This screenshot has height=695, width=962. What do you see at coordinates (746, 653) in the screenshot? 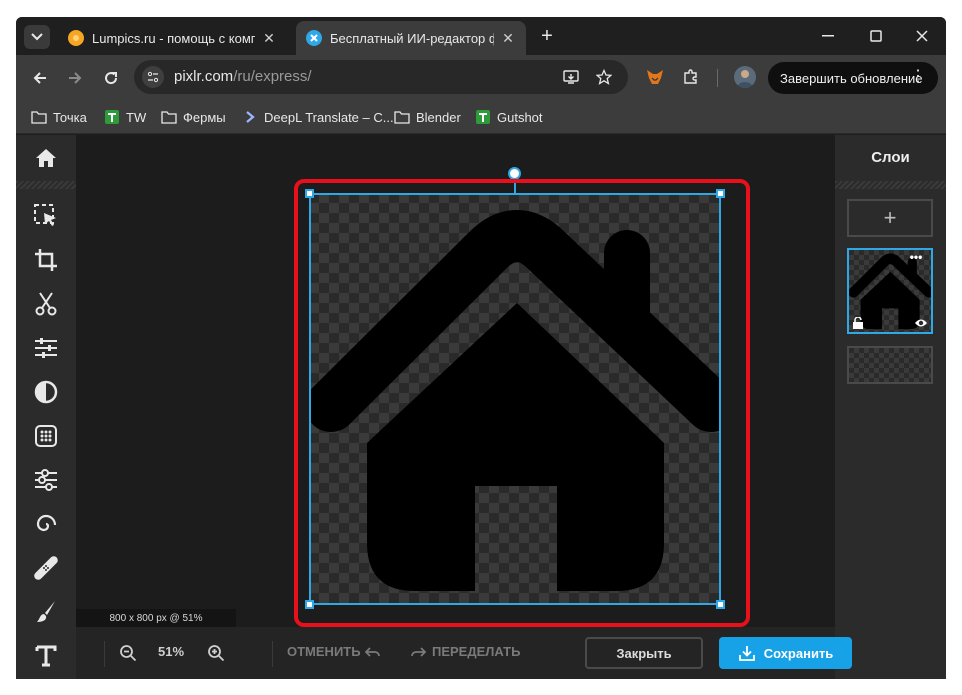
I see `download-icon` at bounding box center [746, 653].